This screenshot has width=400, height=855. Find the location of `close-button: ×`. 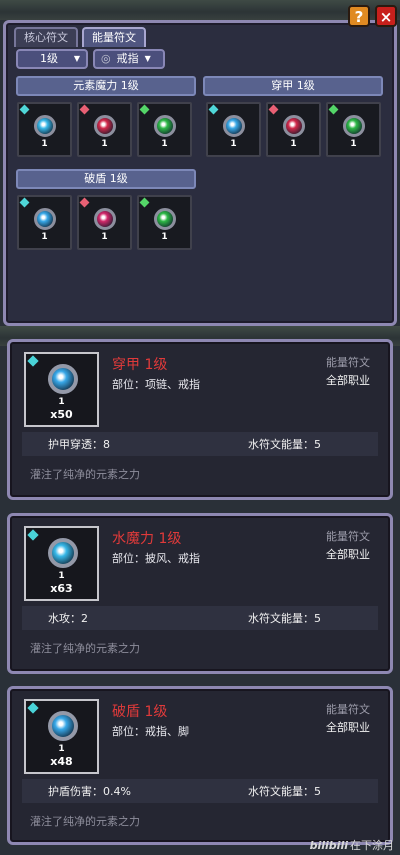

close-button: × is located at coordinates (386, 16).